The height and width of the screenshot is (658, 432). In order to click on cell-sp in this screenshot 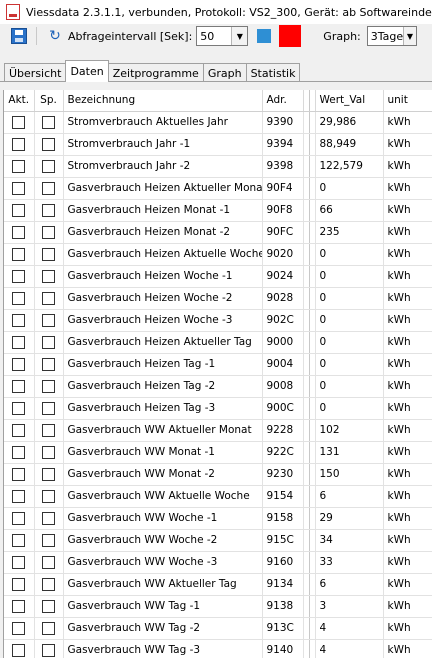, I will do `click(49, 606)`.